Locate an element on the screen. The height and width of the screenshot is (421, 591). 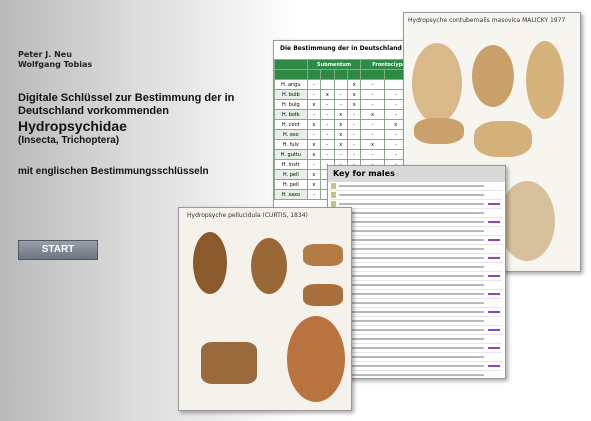
taxon-name: (Insecta, Trichoptera) is located at coordinates (69, 140).